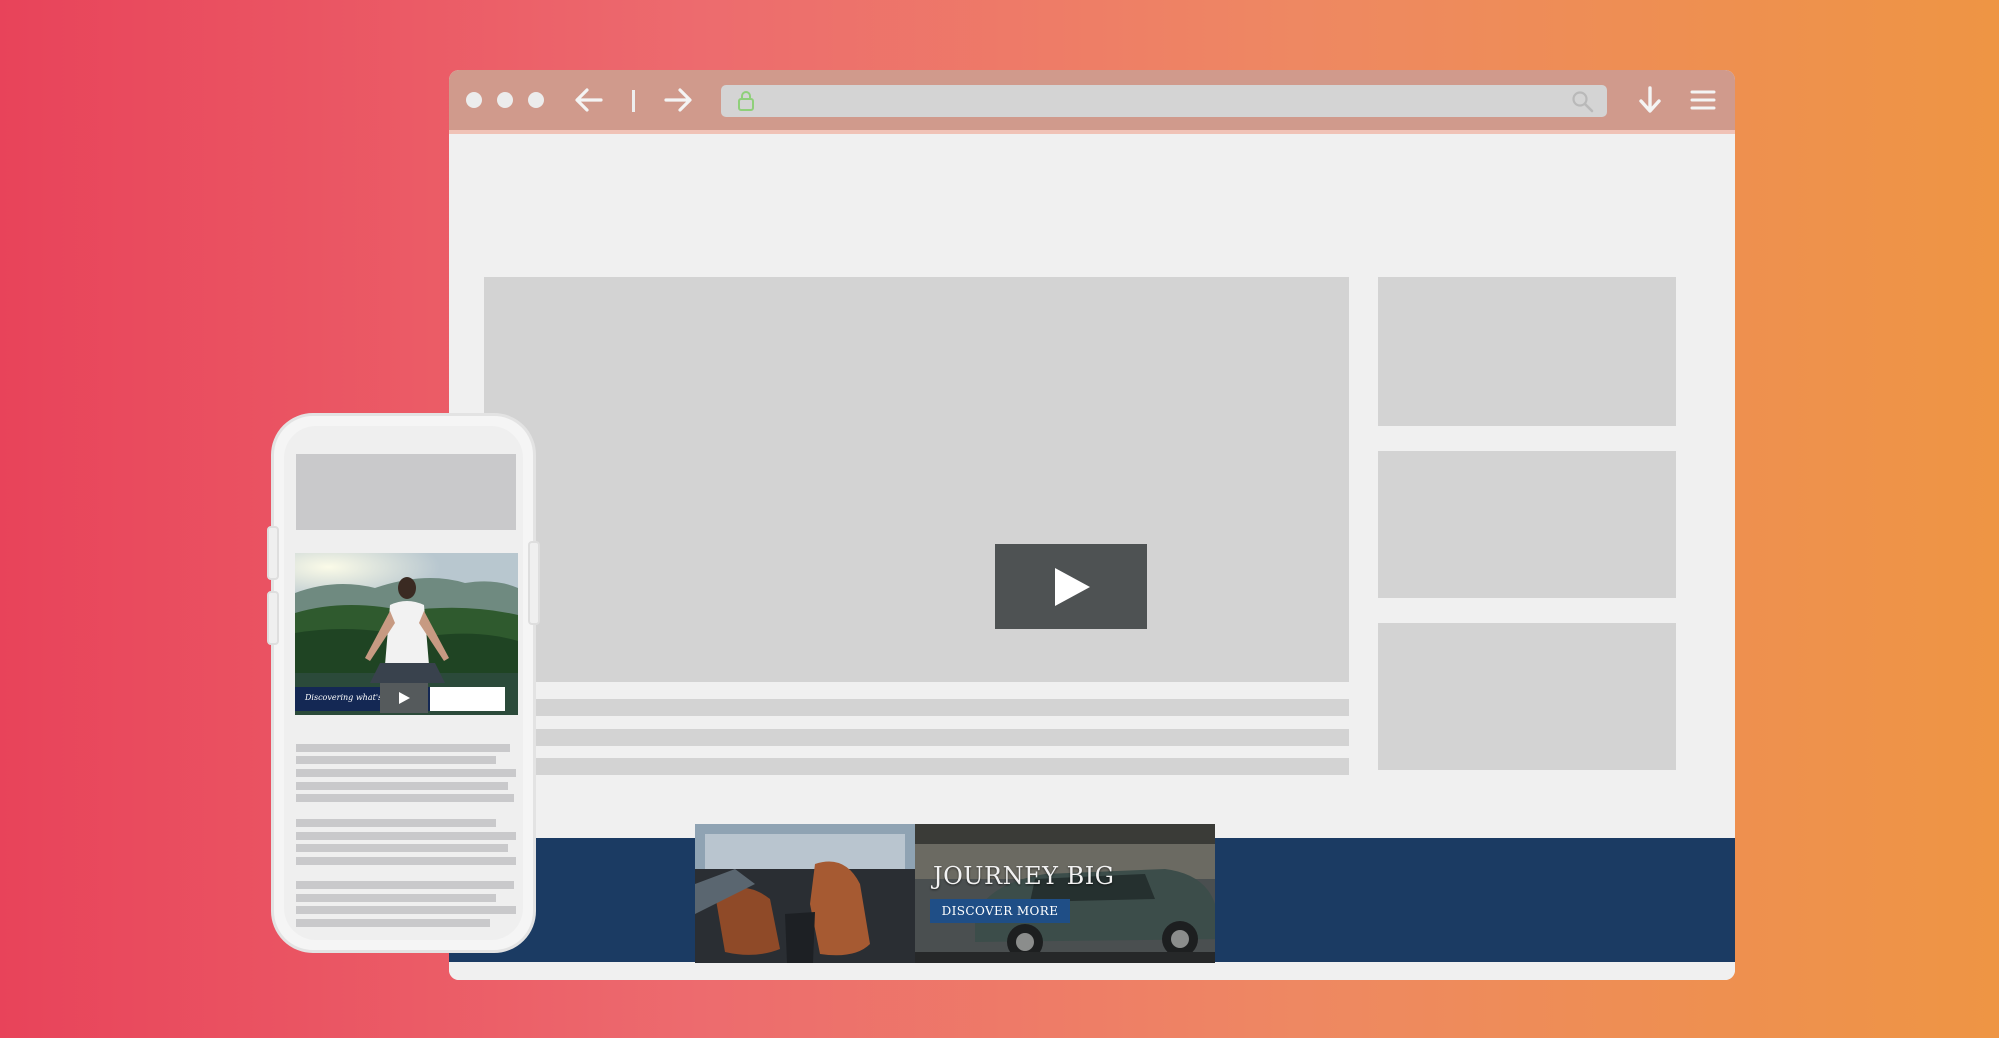 Image resolution: width=1999 pixels, height=1050 pixels. What do you see at coordinates (589, 100) in the screenshot?
I see `arrow-left-icon` at bounding box center [589, 100].